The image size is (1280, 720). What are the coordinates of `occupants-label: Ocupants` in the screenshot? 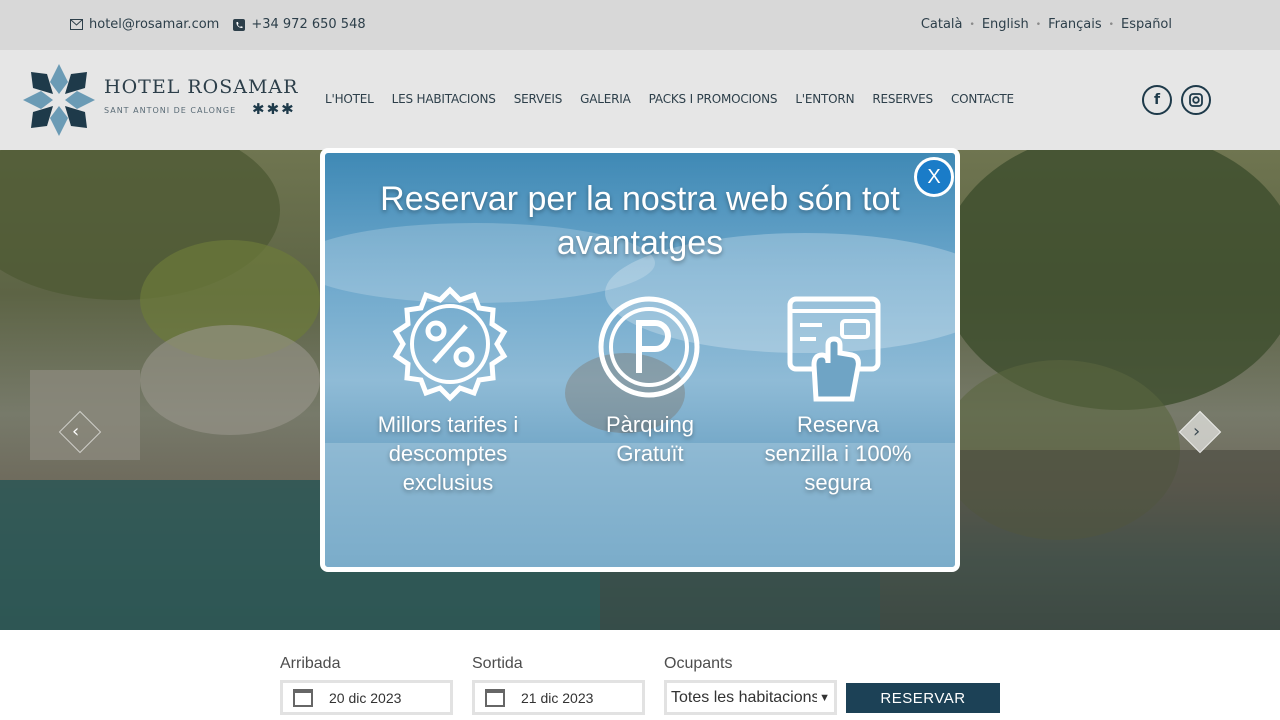 It's located at (698, 663).